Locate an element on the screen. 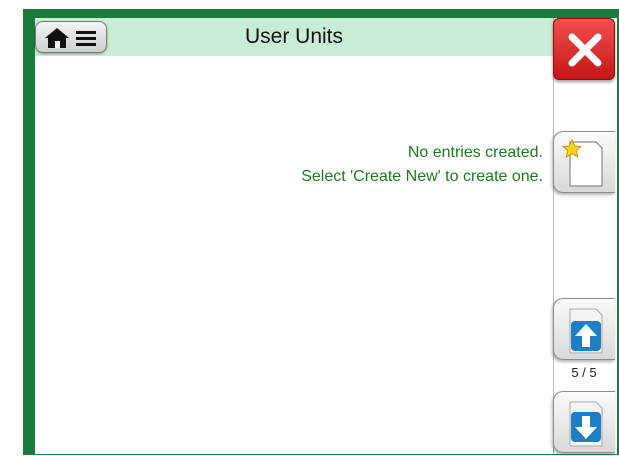  side-button-panel is located at coordinates (585, 236).